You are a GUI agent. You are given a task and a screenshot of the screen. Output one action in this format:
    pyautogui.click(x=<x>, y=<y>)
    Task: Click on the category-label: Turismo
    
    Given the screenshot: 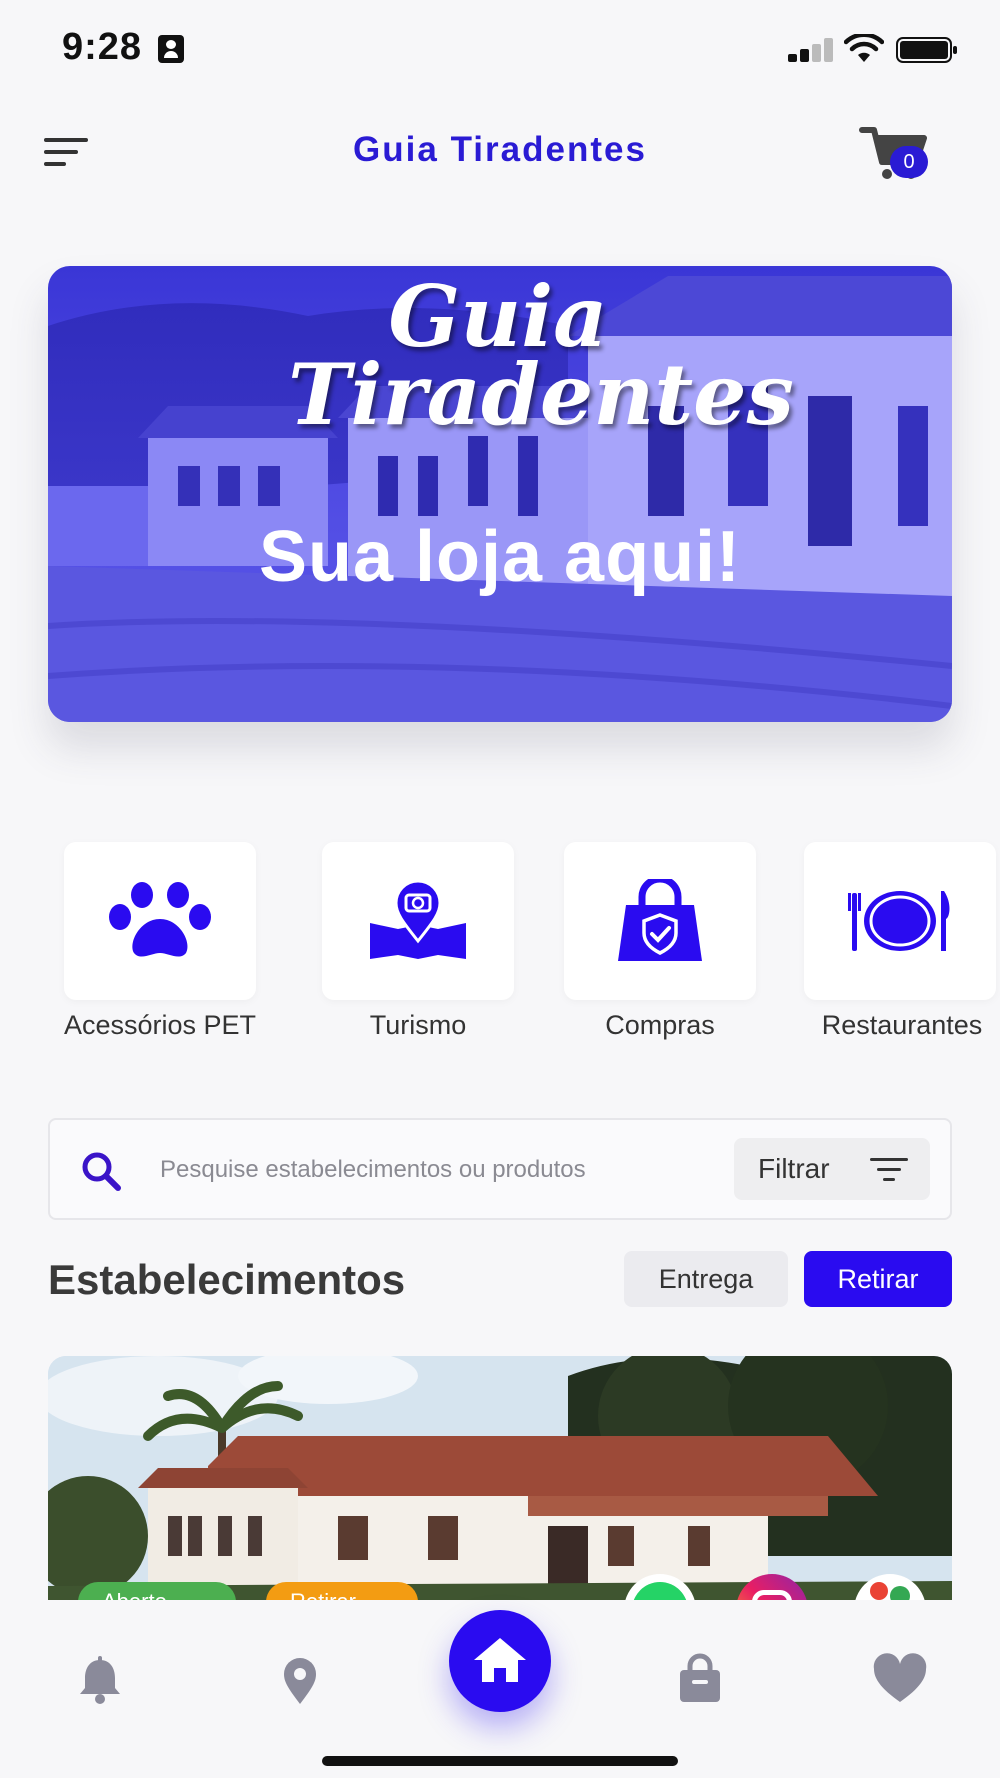 What is the action you would take?
    pyautogui.click(x=418, y=1025)
    